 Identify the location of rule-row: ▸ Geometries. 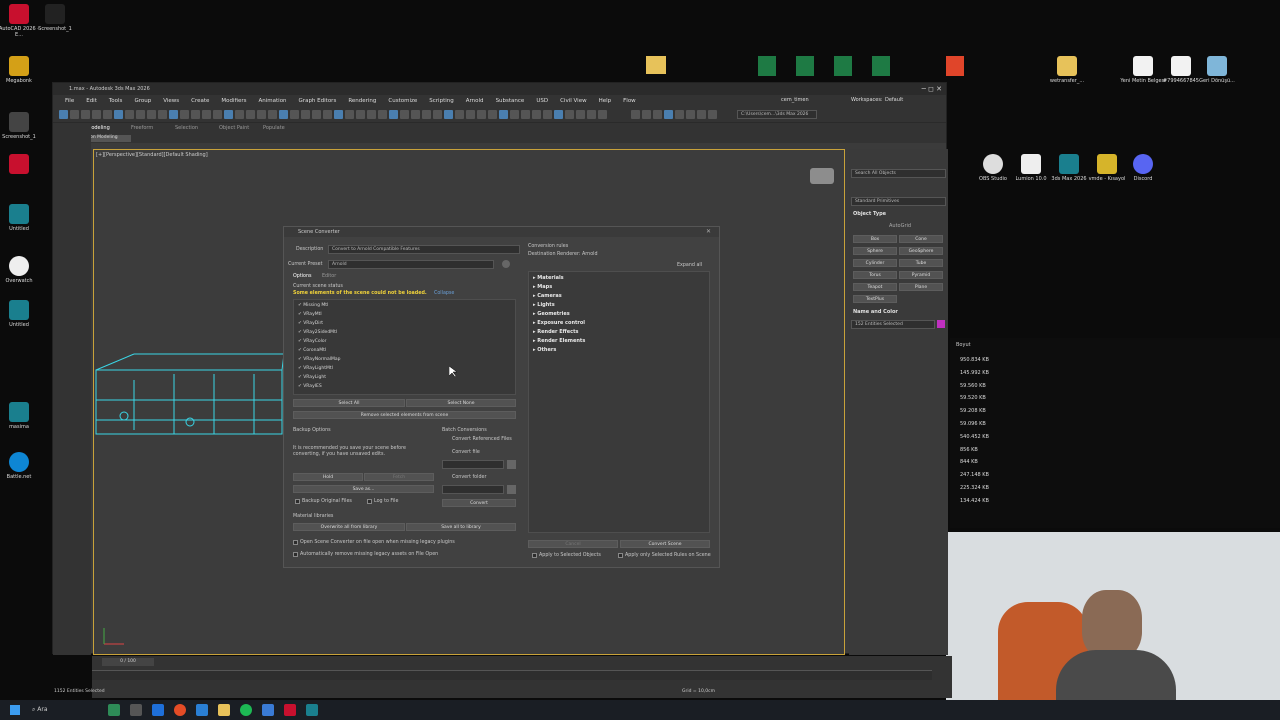
(551, 314).